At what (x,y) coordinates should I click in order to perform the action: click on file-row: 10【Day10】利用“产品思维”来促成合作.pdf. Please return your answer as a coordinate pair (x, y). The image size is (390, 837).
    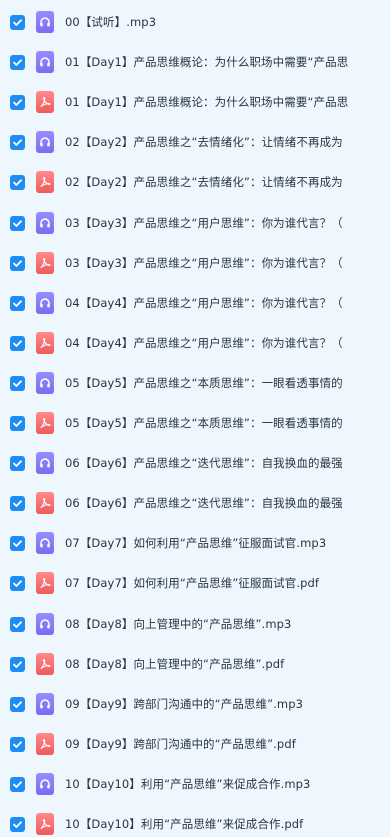
    Looking at the image, I should click on (195, 820).